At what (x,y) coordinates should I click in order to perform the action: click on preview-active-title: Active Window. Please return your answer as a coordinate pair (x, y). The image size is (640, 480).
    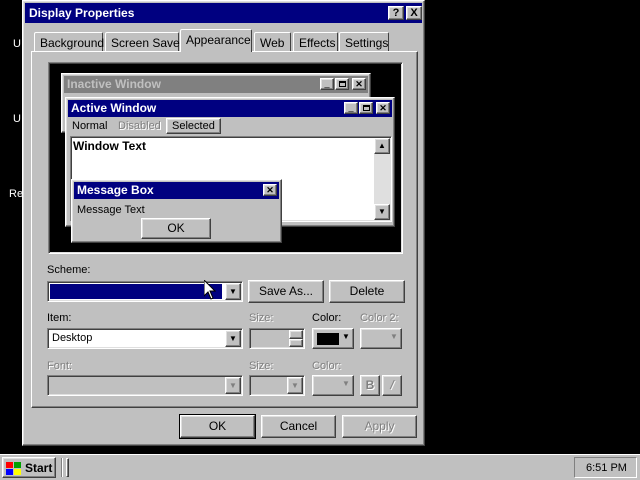
    Looking at the image, I should click on (114, 108).